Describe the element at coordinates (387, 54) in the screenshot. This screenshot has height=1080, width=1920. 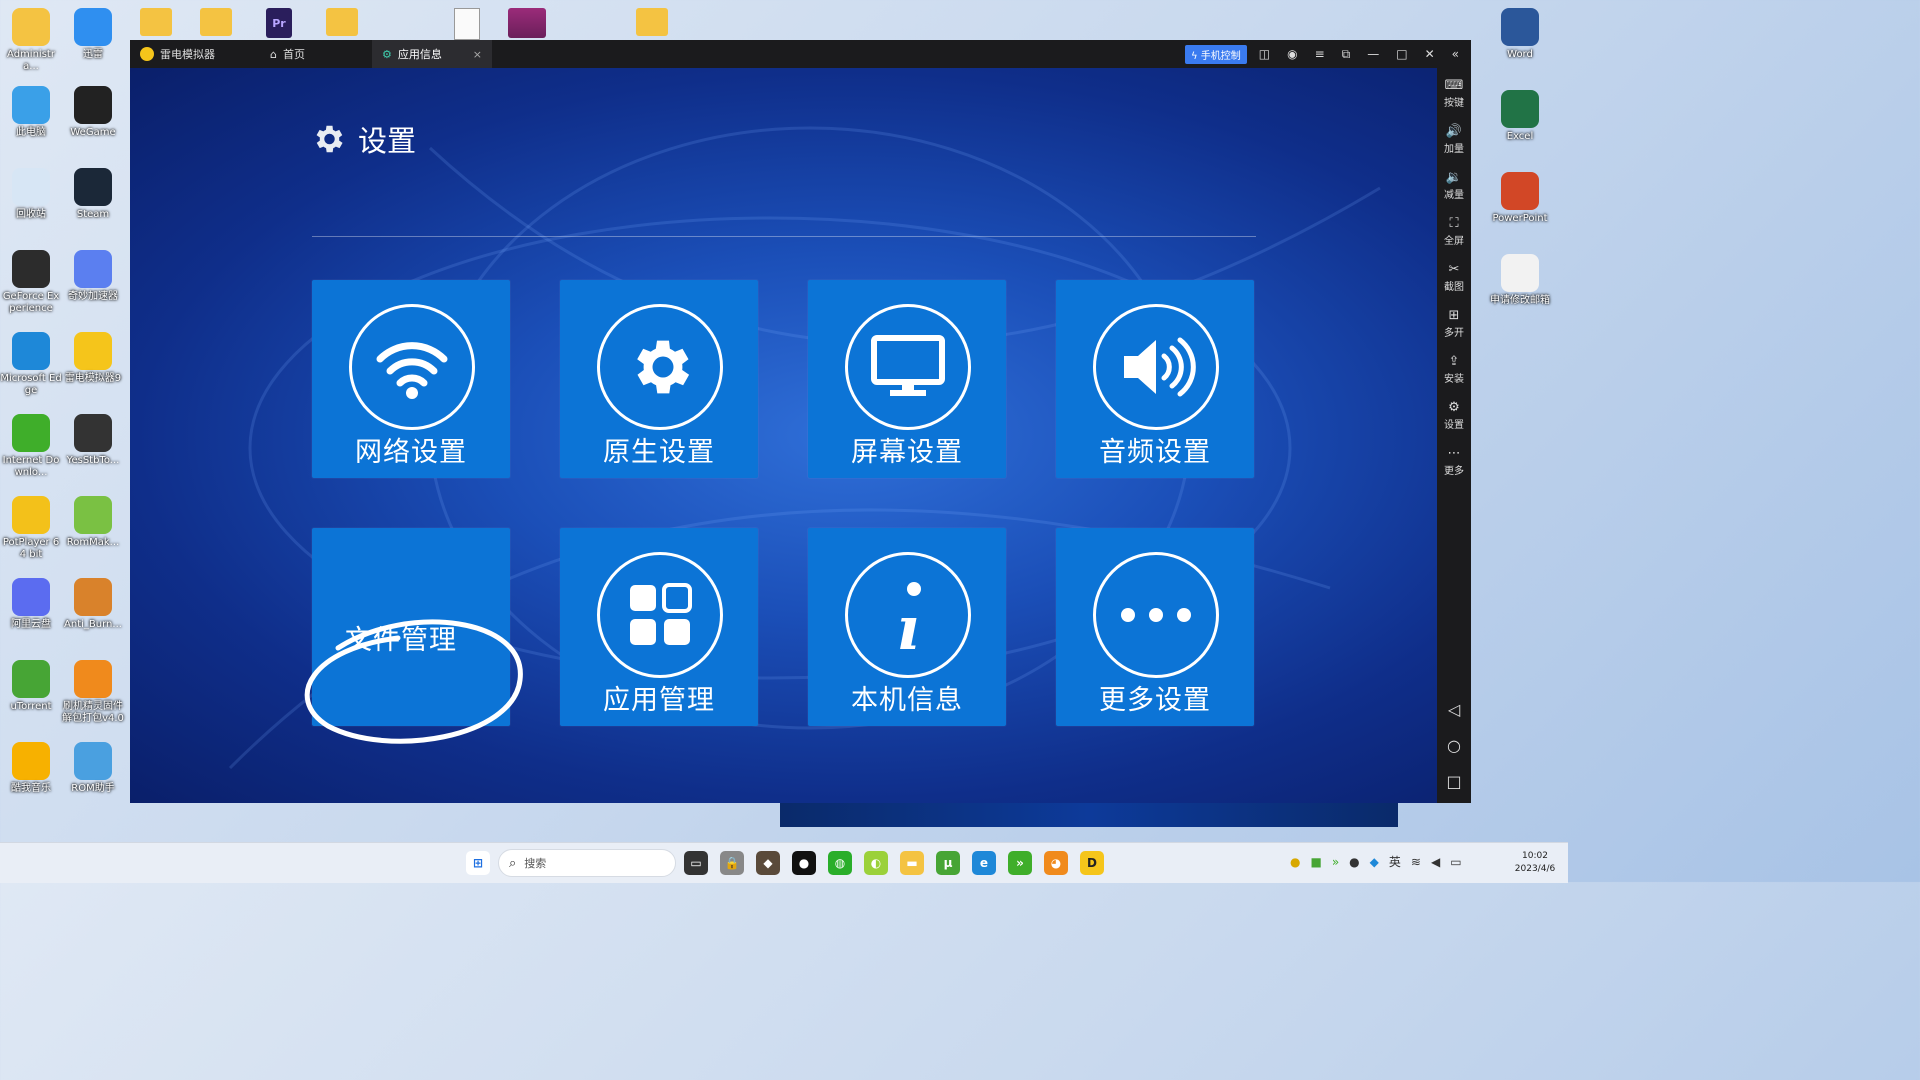
I see `gear-icon: ⚙` at that location.